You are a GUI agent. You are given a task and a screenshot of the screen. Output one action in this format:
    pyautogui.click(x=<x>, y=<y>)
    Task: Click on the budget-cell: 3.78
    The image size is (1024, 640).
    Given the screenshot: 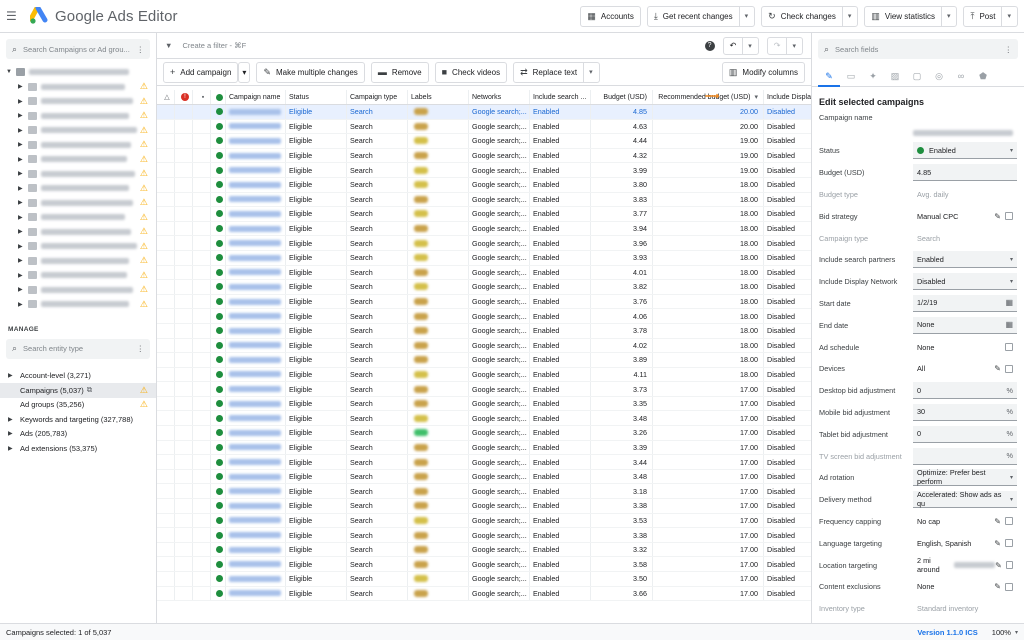 What is the action you would take?
    pyautogui.click(x=622, y=330)
    